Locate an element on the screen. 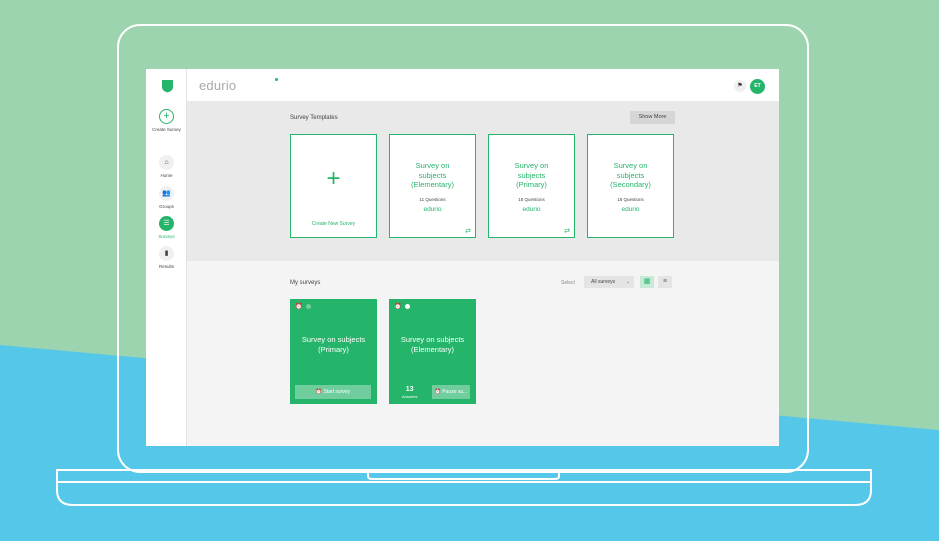 Image resolution: width=939 pixels, height=541 pixels. template-title: Survey on subjects (Primary) is located at coordinates (531, 175).